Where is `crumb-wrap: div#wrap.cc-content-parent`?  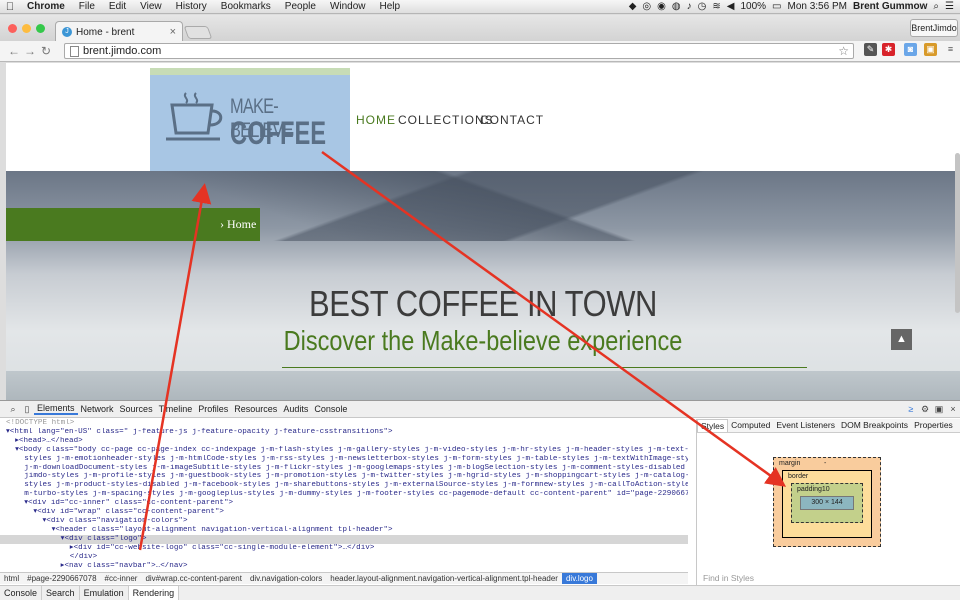
crumb-wrap: div#wrap.cc-content-parent is located at coordinates (193, 578).